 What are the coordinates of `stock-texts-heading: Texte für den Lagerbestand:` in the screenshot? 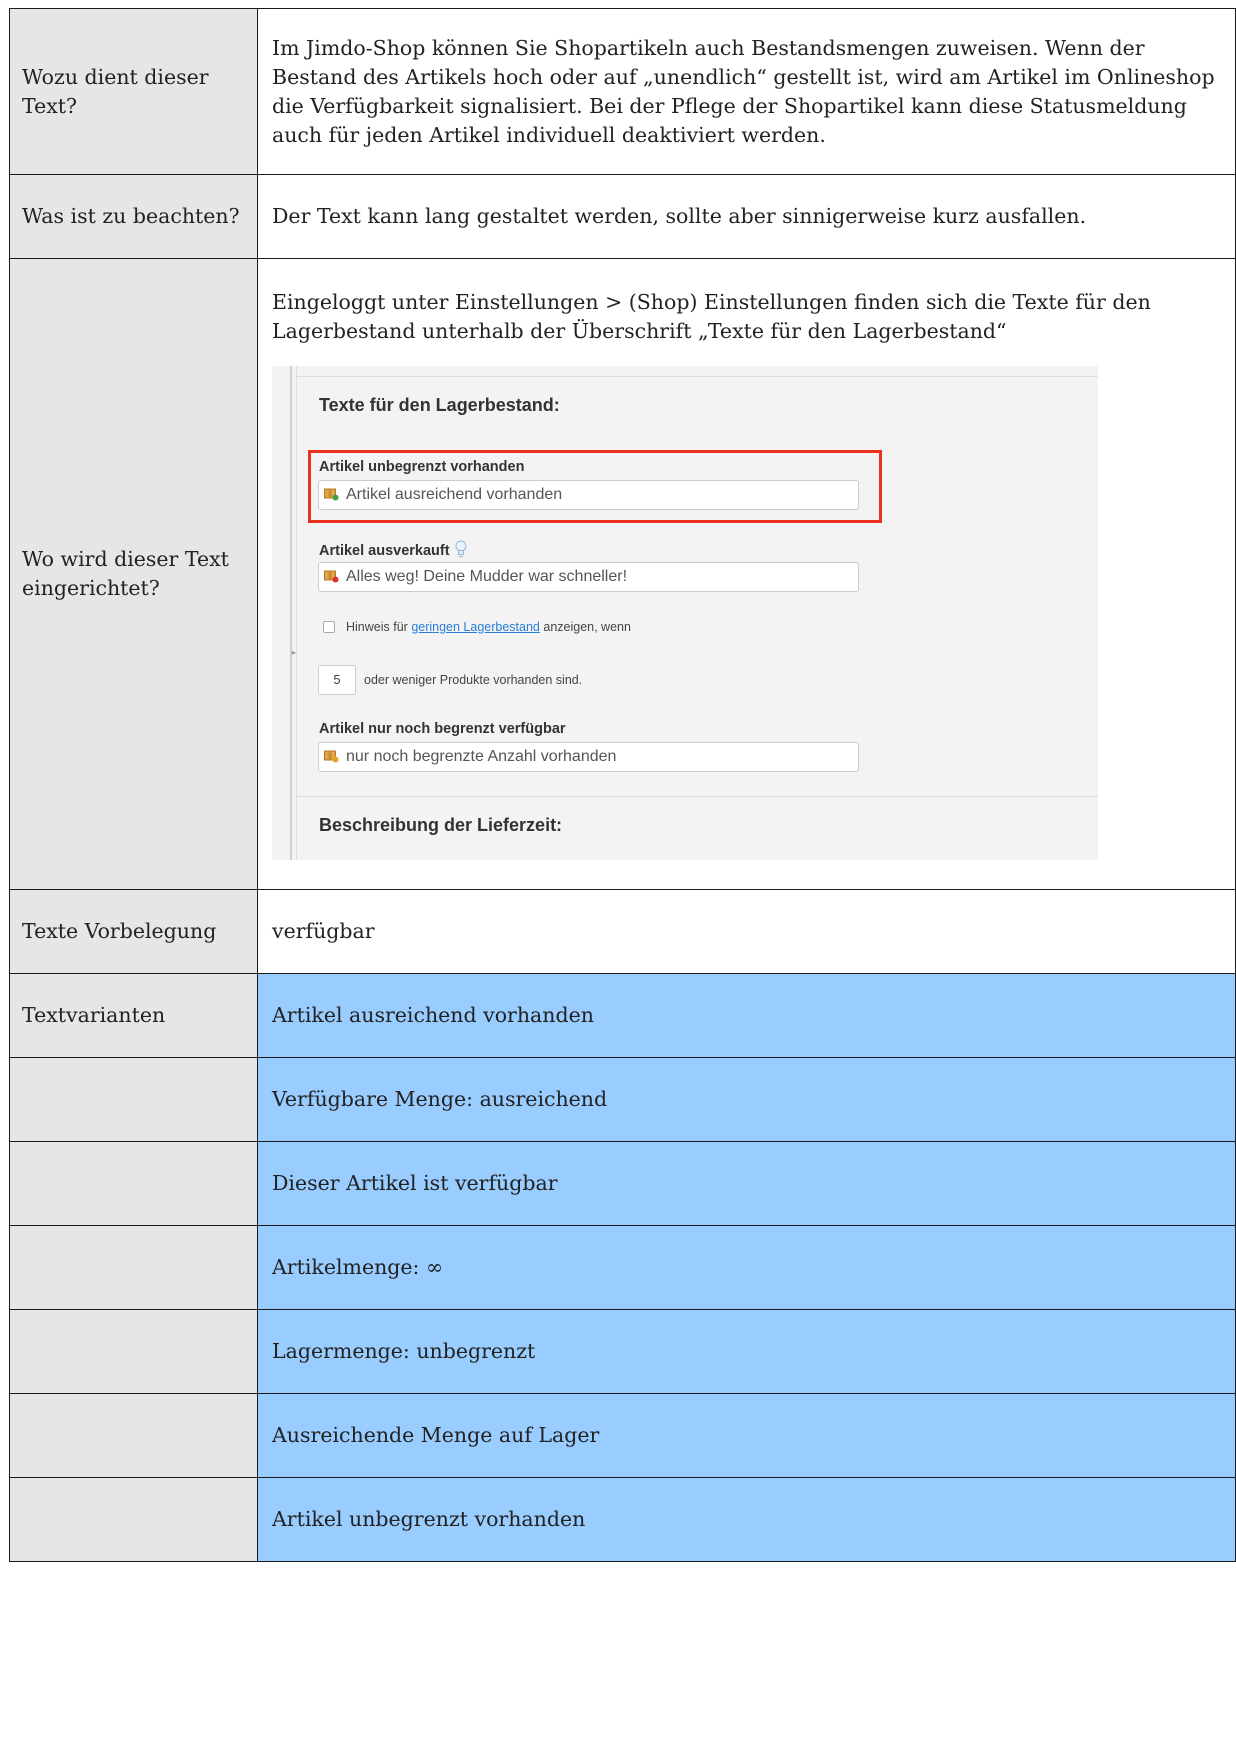 It's located at (439, 405).